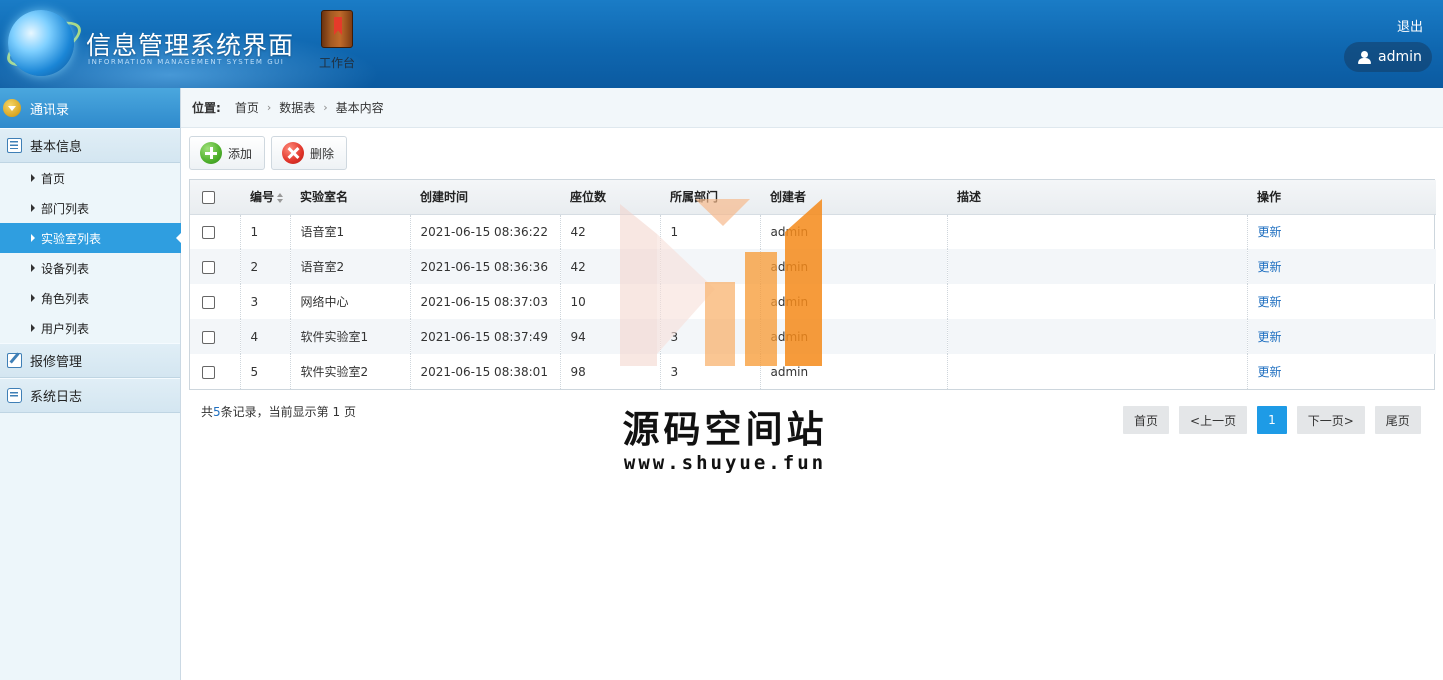 The image size is (1443, 680). What do you see at coordinates (1330, 420) in the screenshot?
I see `next-page-button: 下一页>` at bounding box center [1330, 420].